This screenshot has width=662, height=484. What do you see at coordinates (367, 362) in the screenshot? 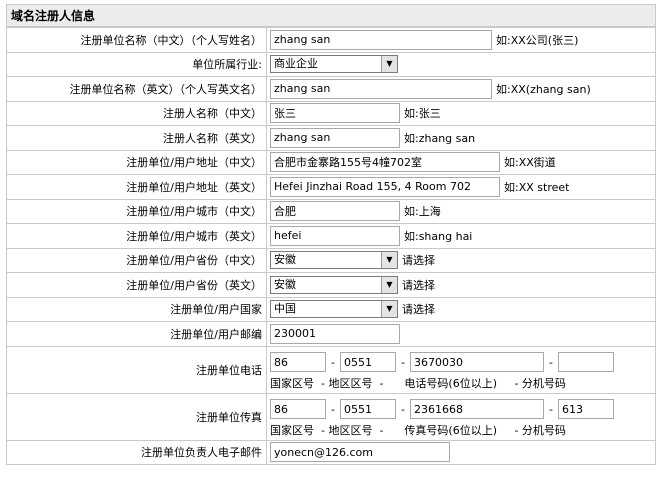
I see `phone-area-input` at bounding box center [367, 362].